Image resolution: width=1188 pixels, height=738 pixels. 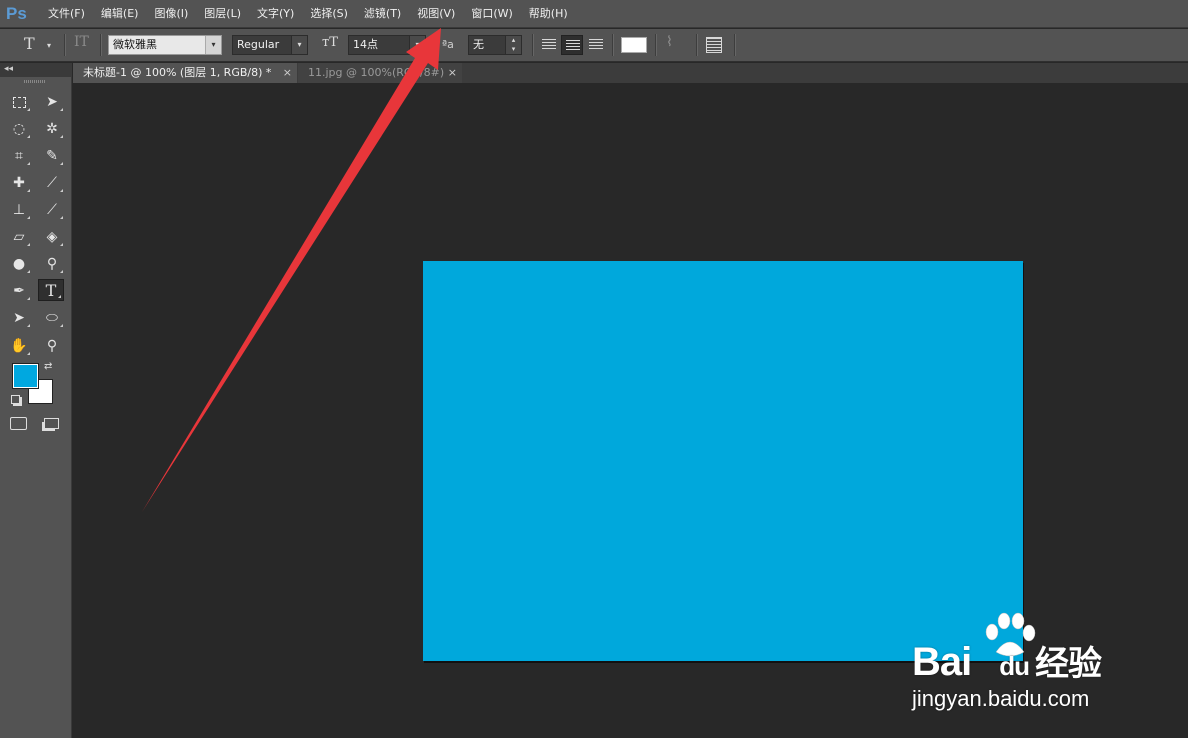 What do you see at coordinates (52, 183) in the screenshot?
I see `brush-icon: ⟋` at bounding box center [52, 183].